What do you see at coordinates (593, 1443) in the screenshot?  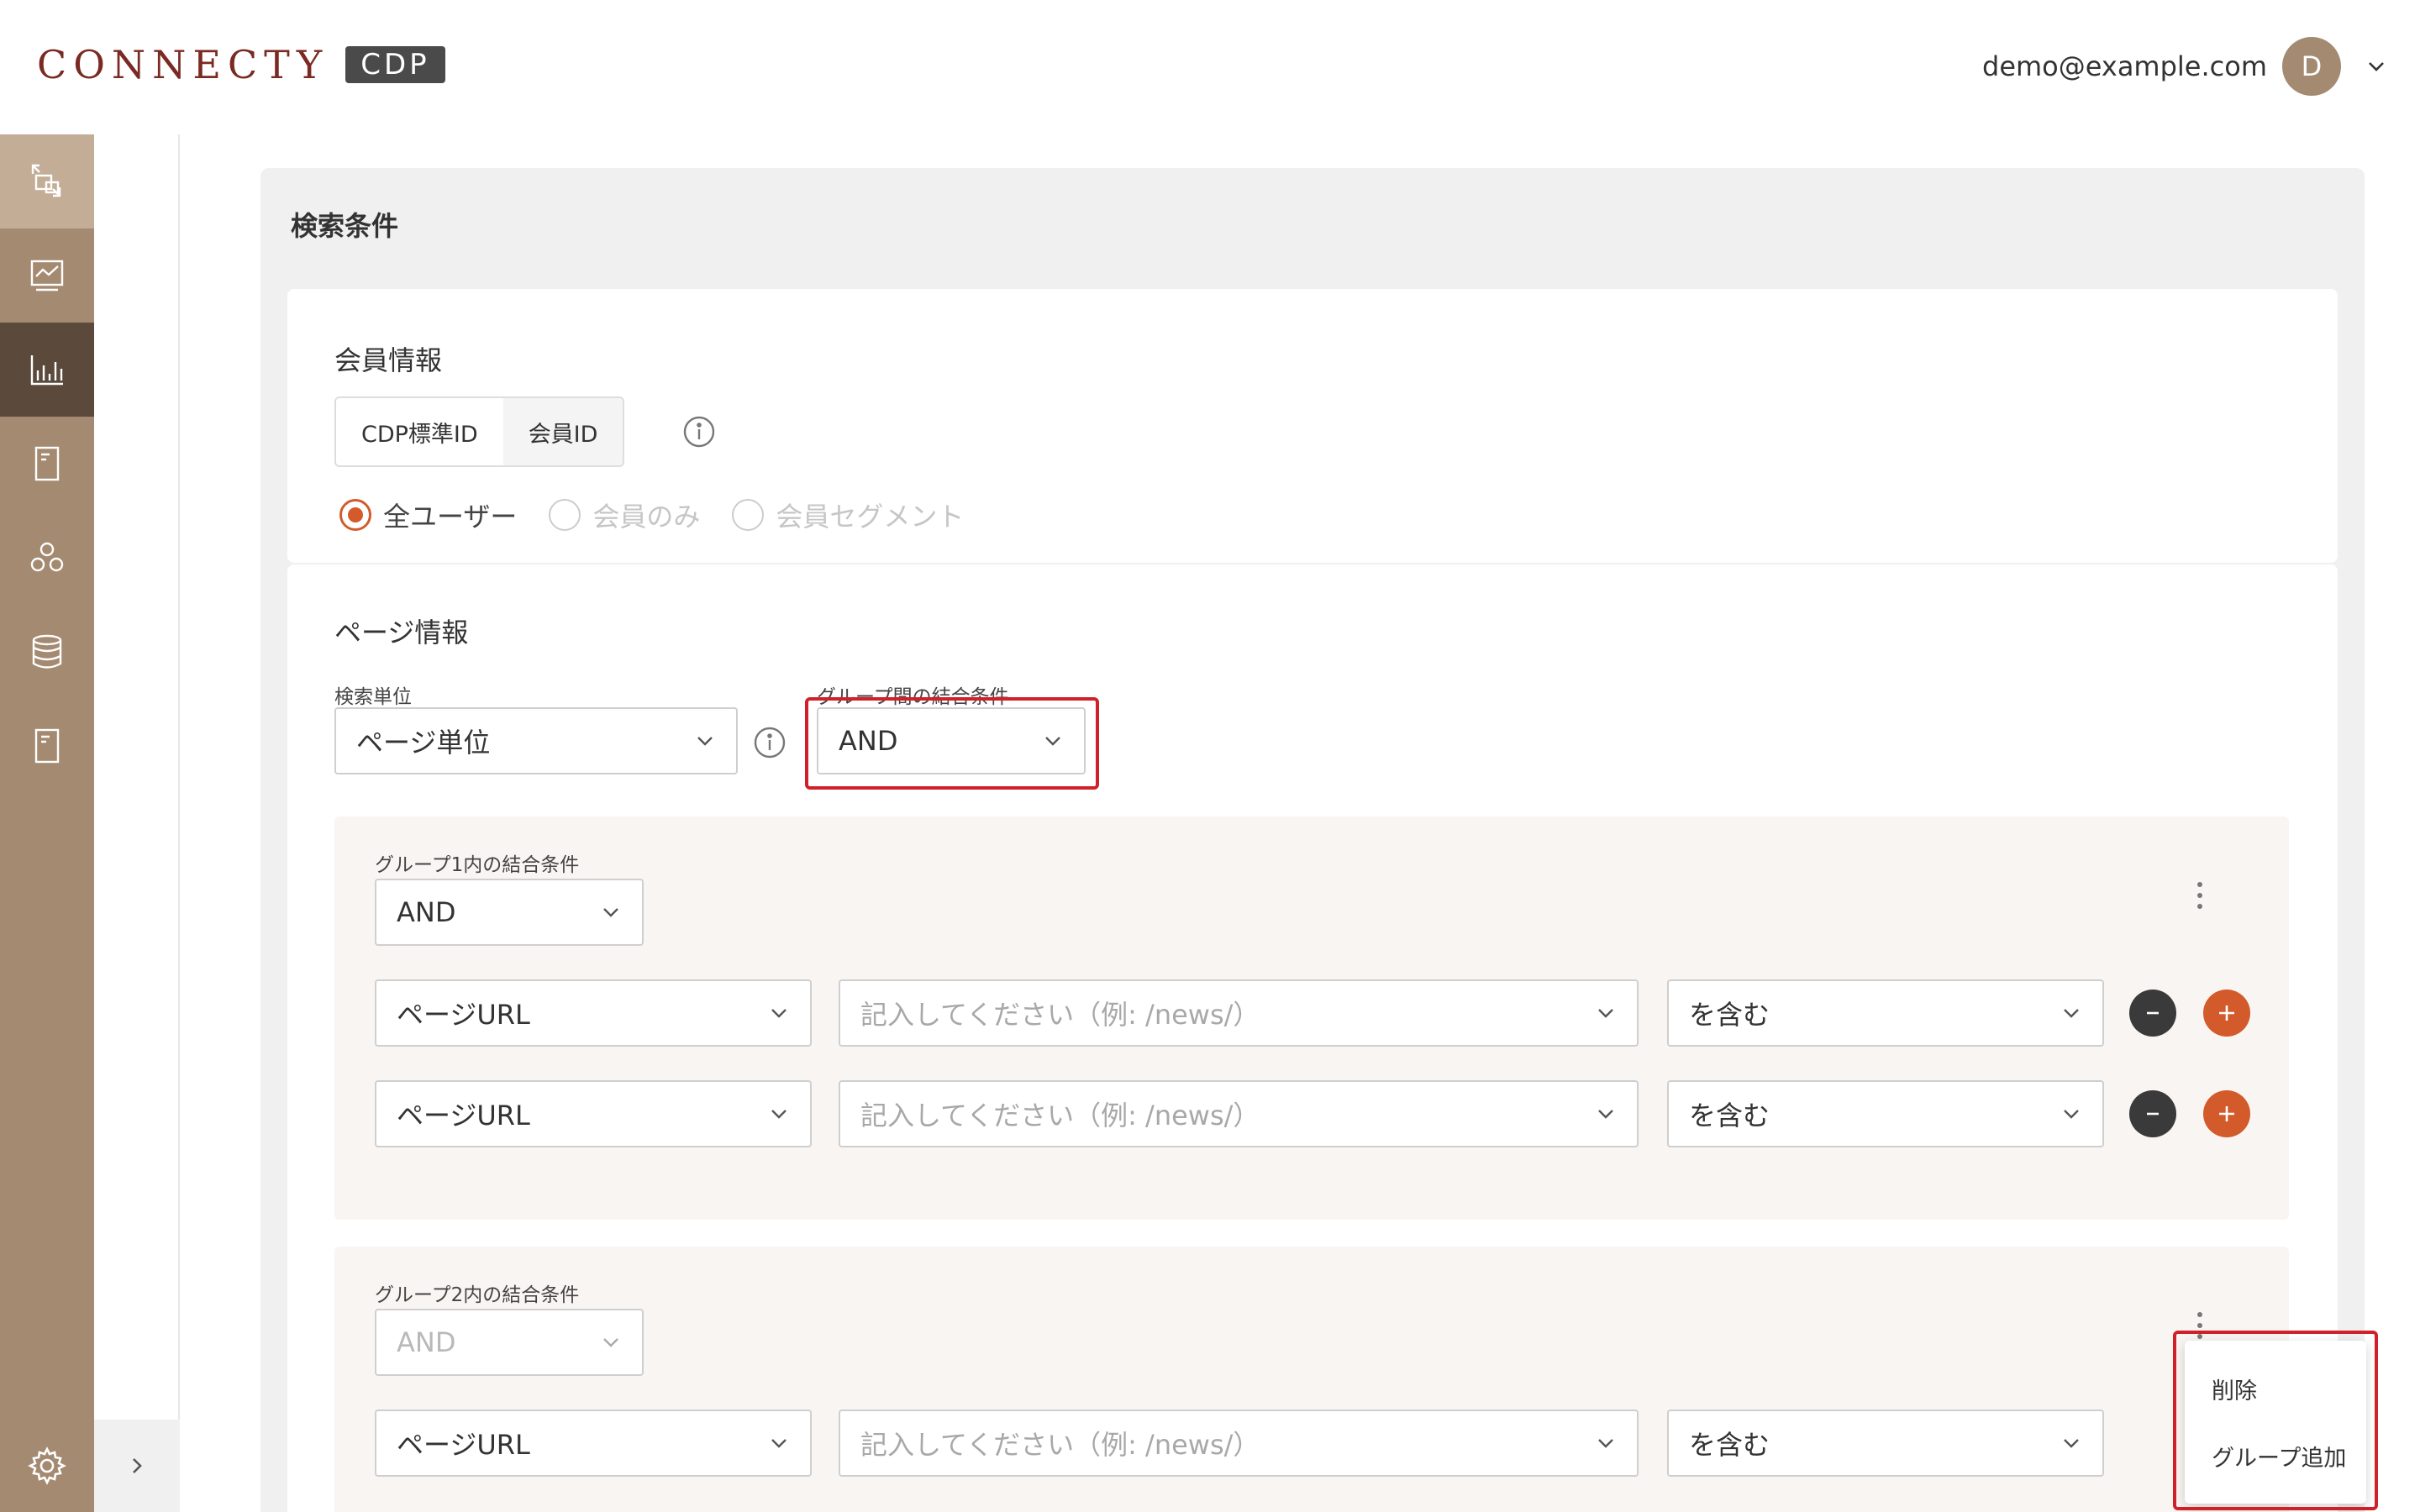 I see `group2-row1-field-select: ページURL` at bounding box center [593, 1443].